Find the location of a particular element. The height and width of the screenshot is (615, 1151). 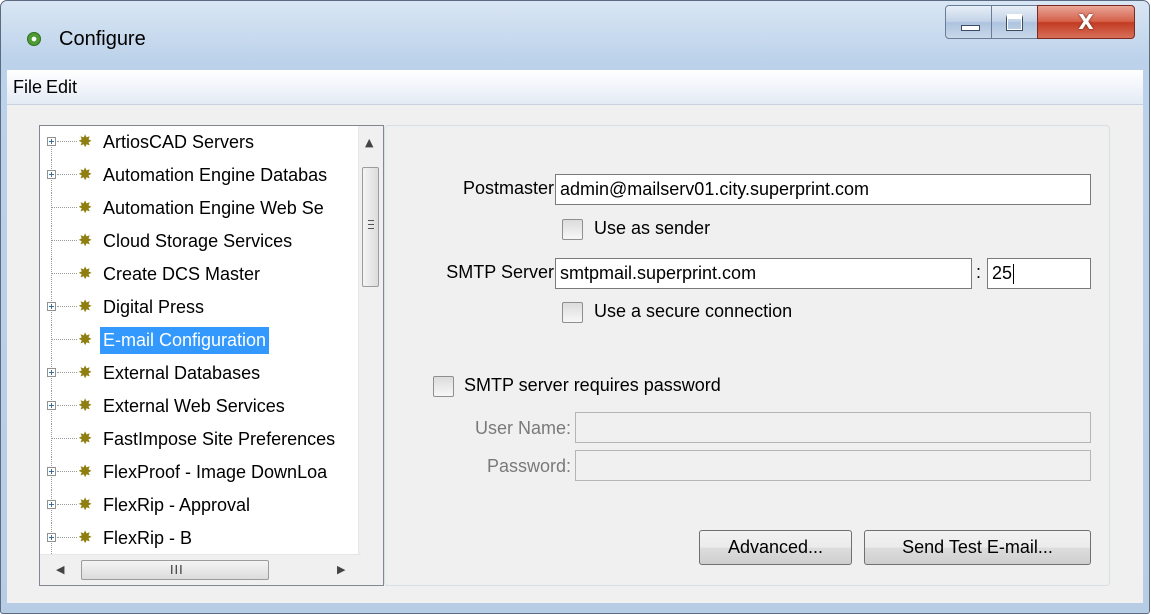

tree-item: ✸ FlexRip - B is located at coordinates (200, 539).